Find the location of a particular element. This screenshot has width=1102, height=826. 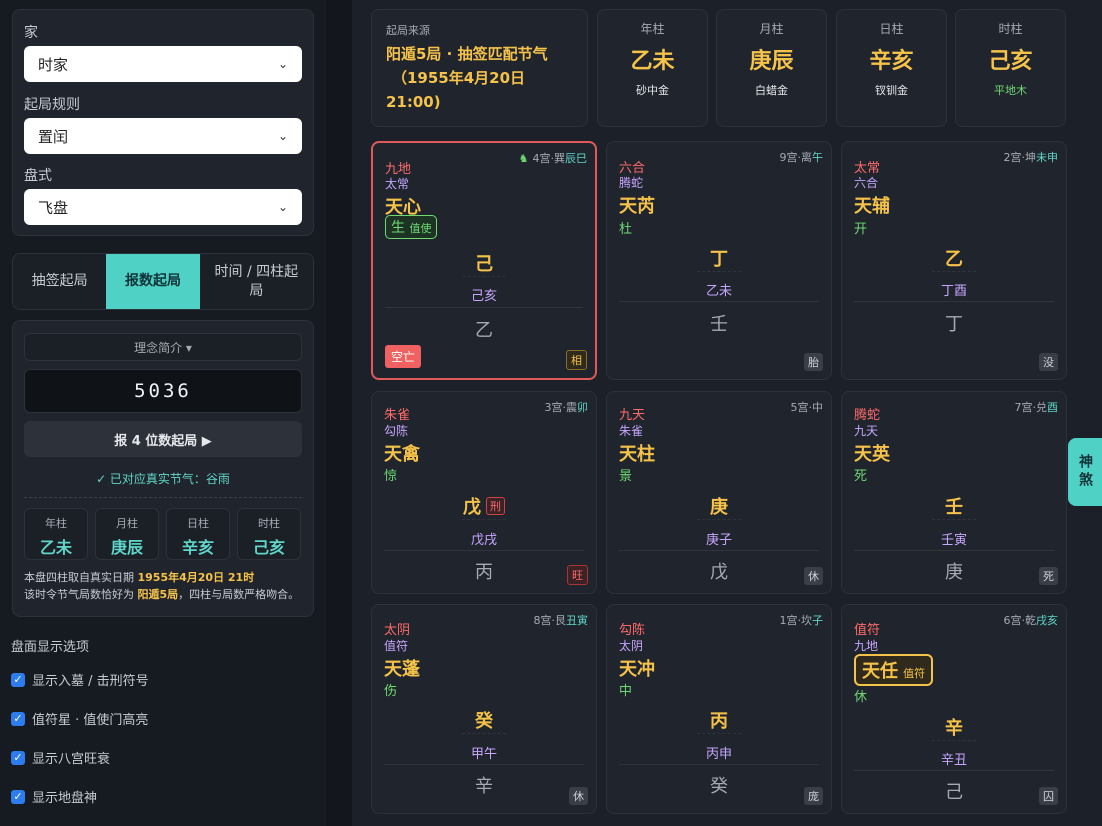

door-tag: 值使 is located at coordinates (420, 228).